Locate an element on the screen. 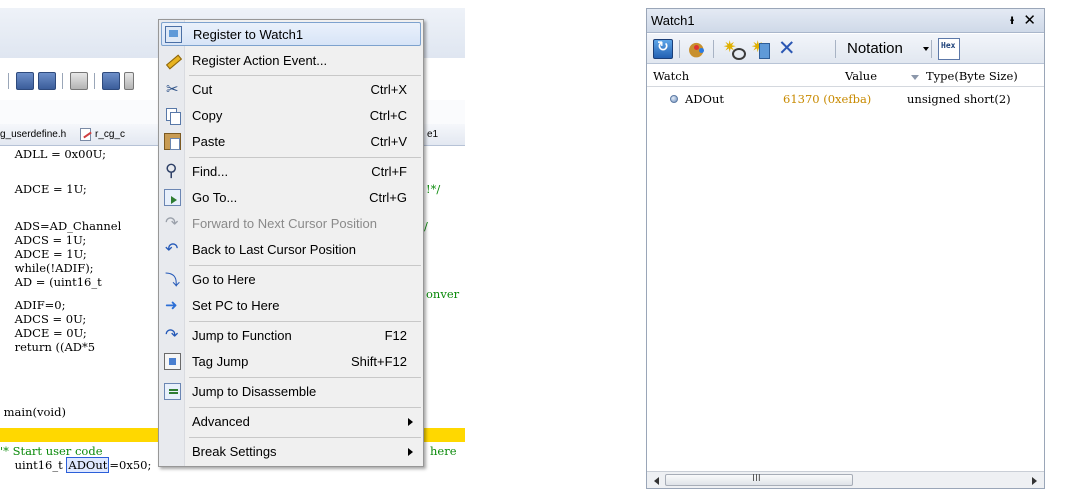  sort-indicator-icon is located at coordinates (915, 77).